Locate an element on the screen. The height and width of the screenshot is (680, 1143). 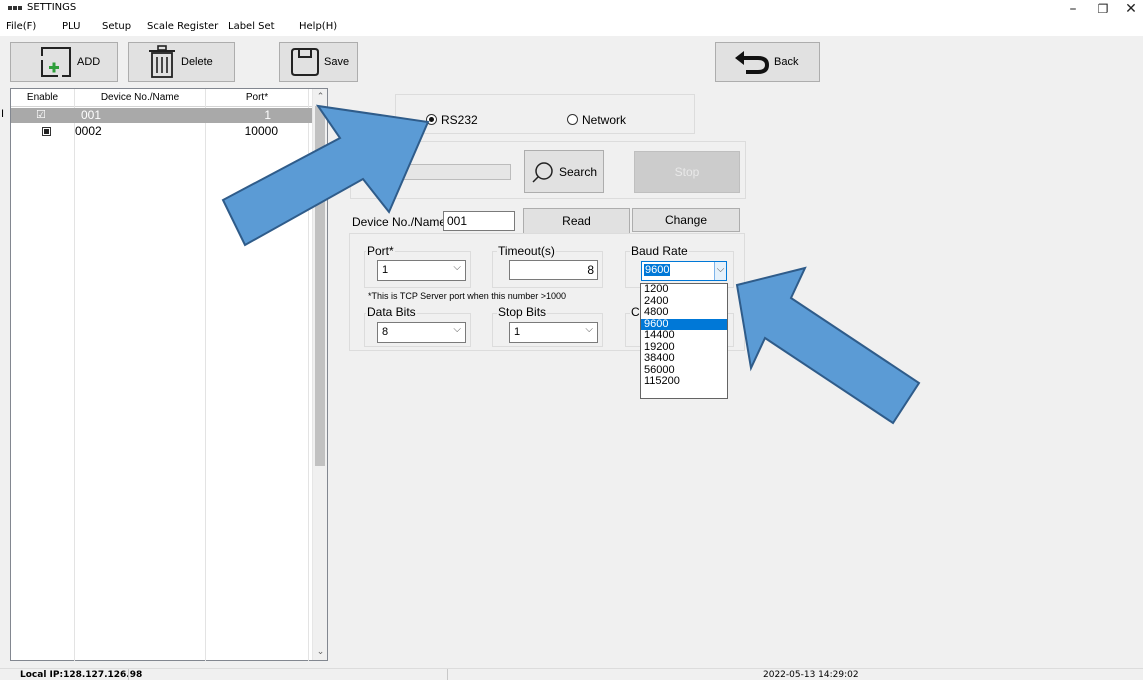
back-button: Back is located at coordinates (767, 62).